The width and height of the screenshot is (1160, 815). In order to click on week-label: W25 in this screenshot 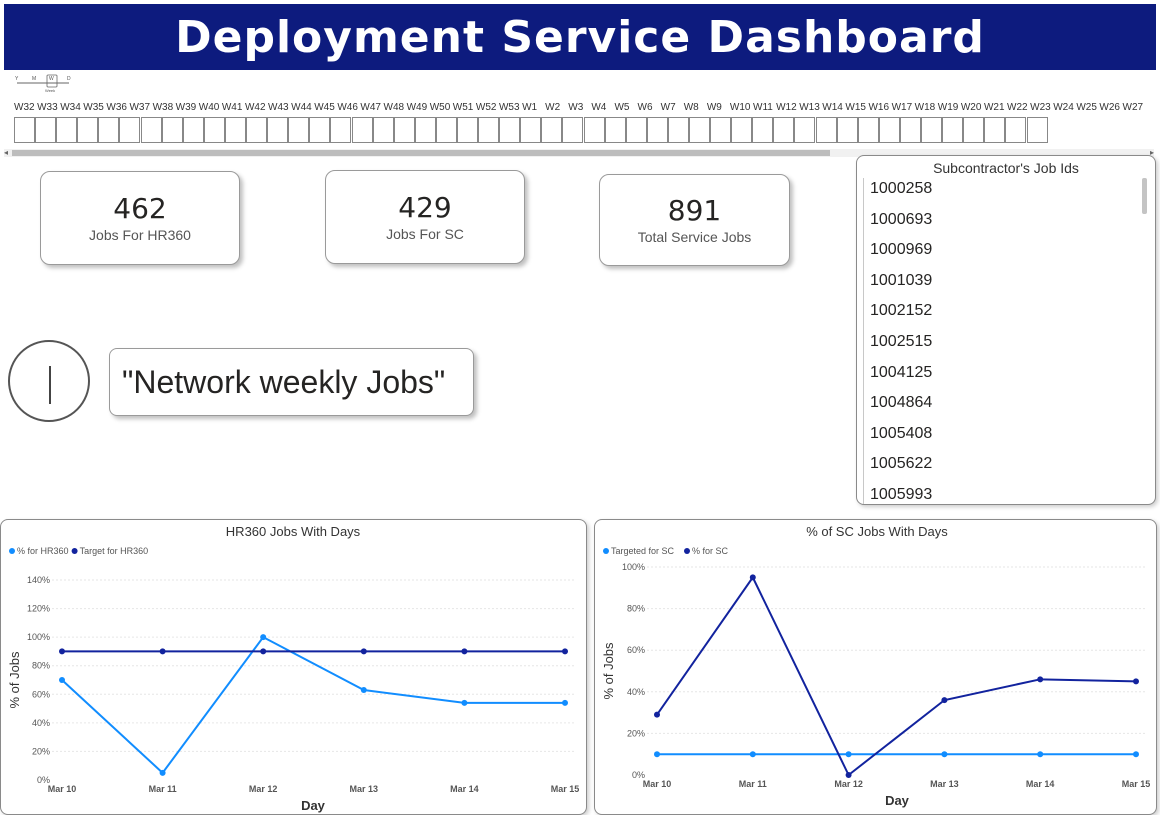, I will do `click(1086, 107)`.